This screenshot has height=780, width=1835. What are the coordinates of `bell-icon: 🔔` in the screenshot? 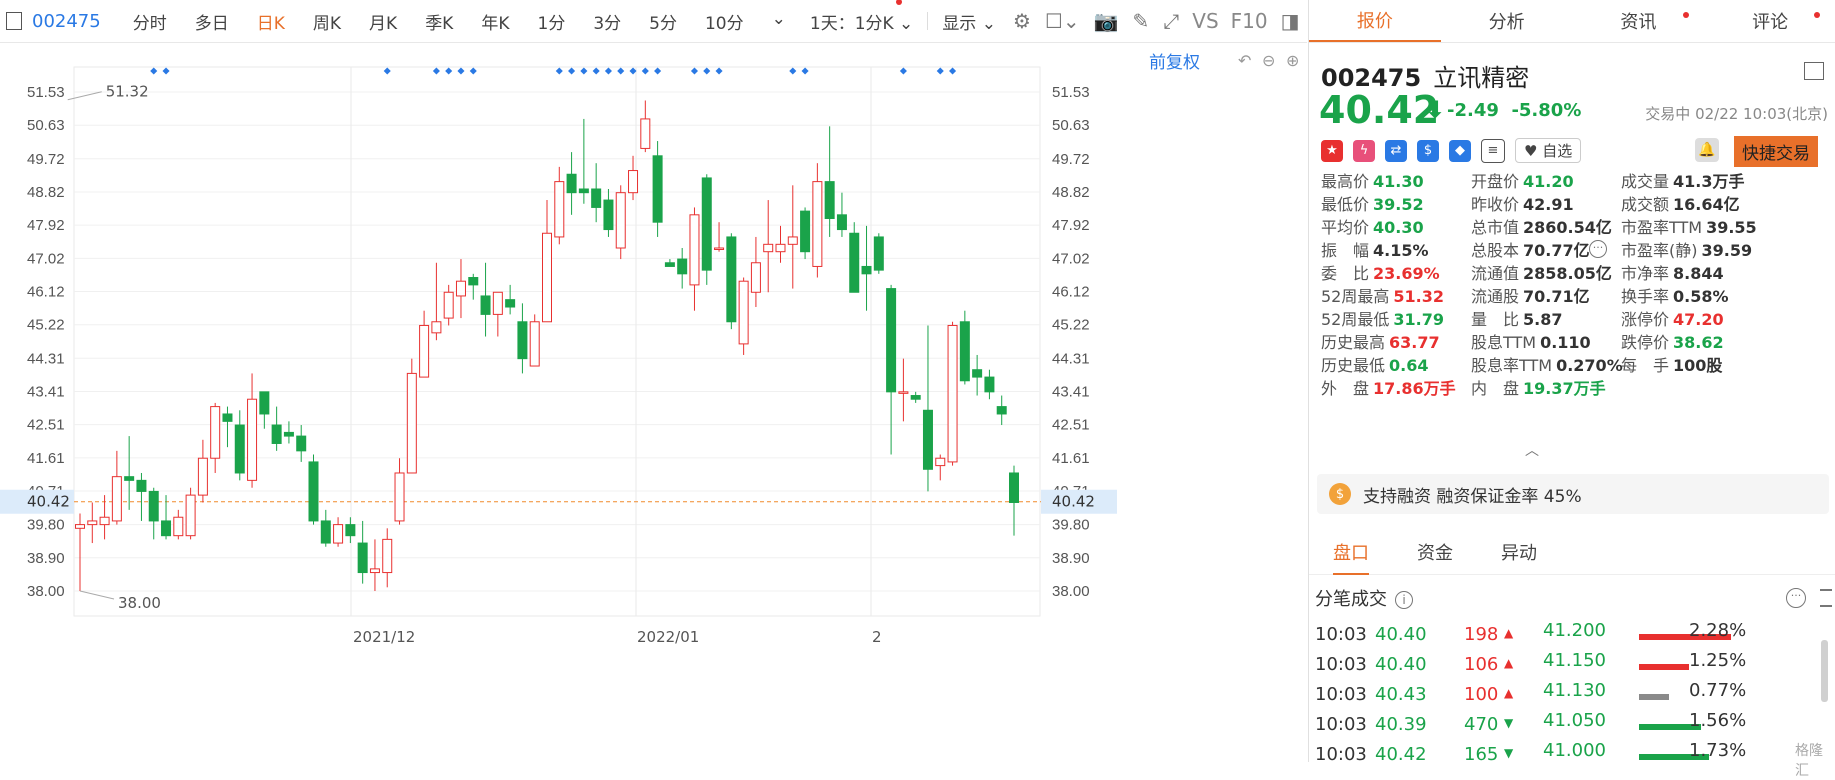 It's located at (1707, 150).